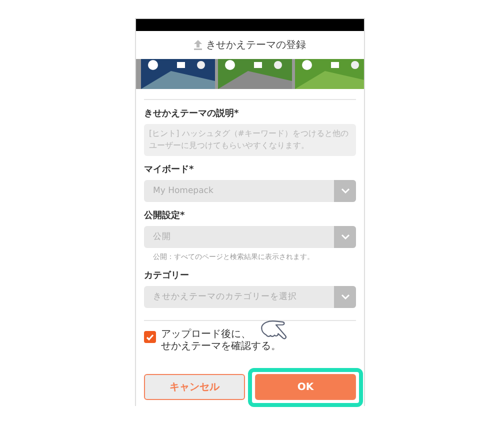 This screenshot has height=429, width=500. I want to click on window-title: きせかえテーマの登録, so click(256, 45).